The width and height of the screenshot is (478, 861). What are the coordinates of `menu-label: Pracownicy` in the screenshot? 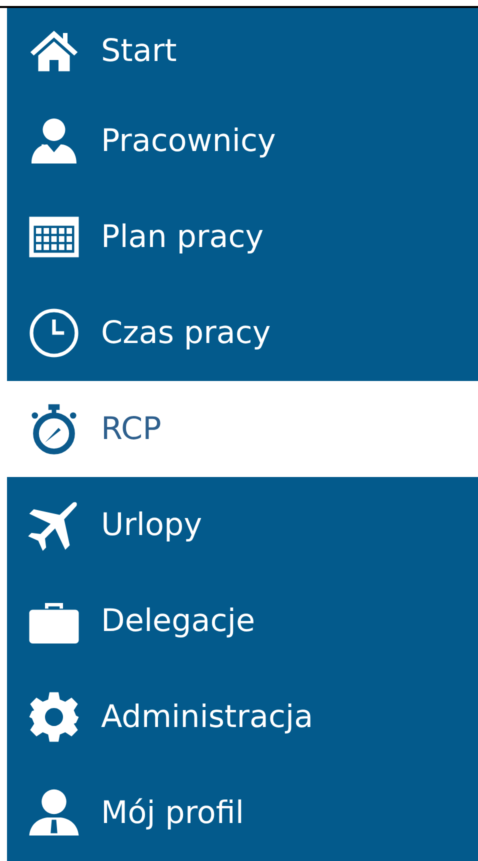 It's located at (188, 141).